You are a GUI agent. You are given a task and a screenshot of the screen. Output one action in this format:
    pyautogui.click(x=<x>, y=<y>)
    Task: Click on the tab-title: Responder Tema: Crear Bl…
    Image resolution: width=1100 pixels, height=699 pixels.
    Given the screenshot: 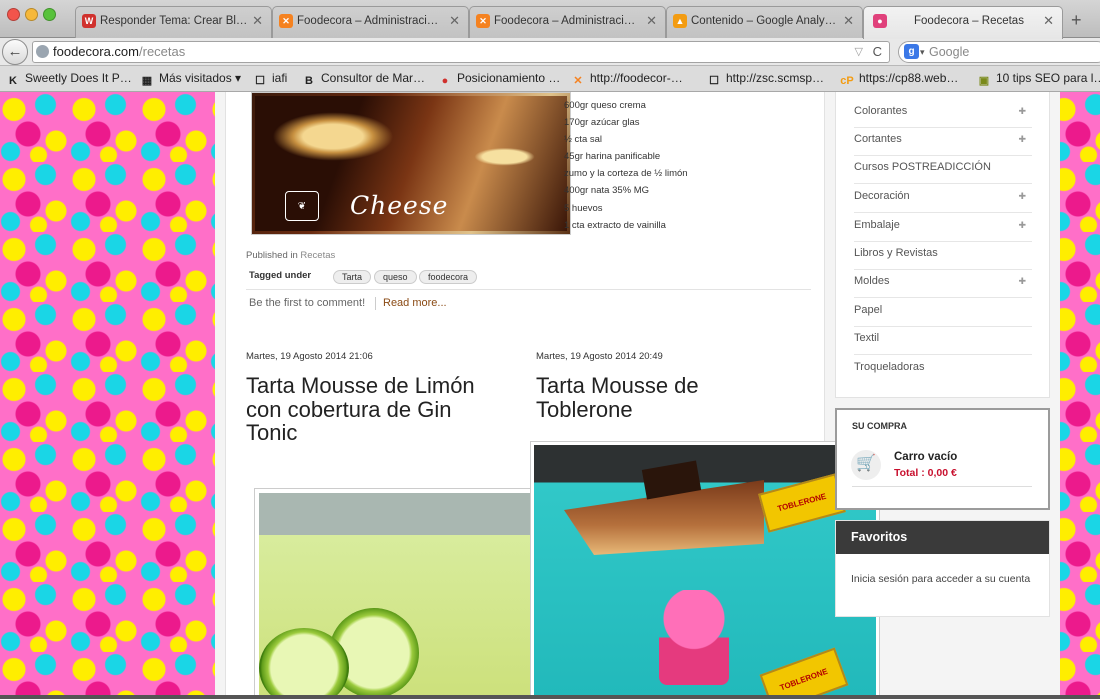 What is the action you would take?
    pyautogui.click(x=174, y=21)
    